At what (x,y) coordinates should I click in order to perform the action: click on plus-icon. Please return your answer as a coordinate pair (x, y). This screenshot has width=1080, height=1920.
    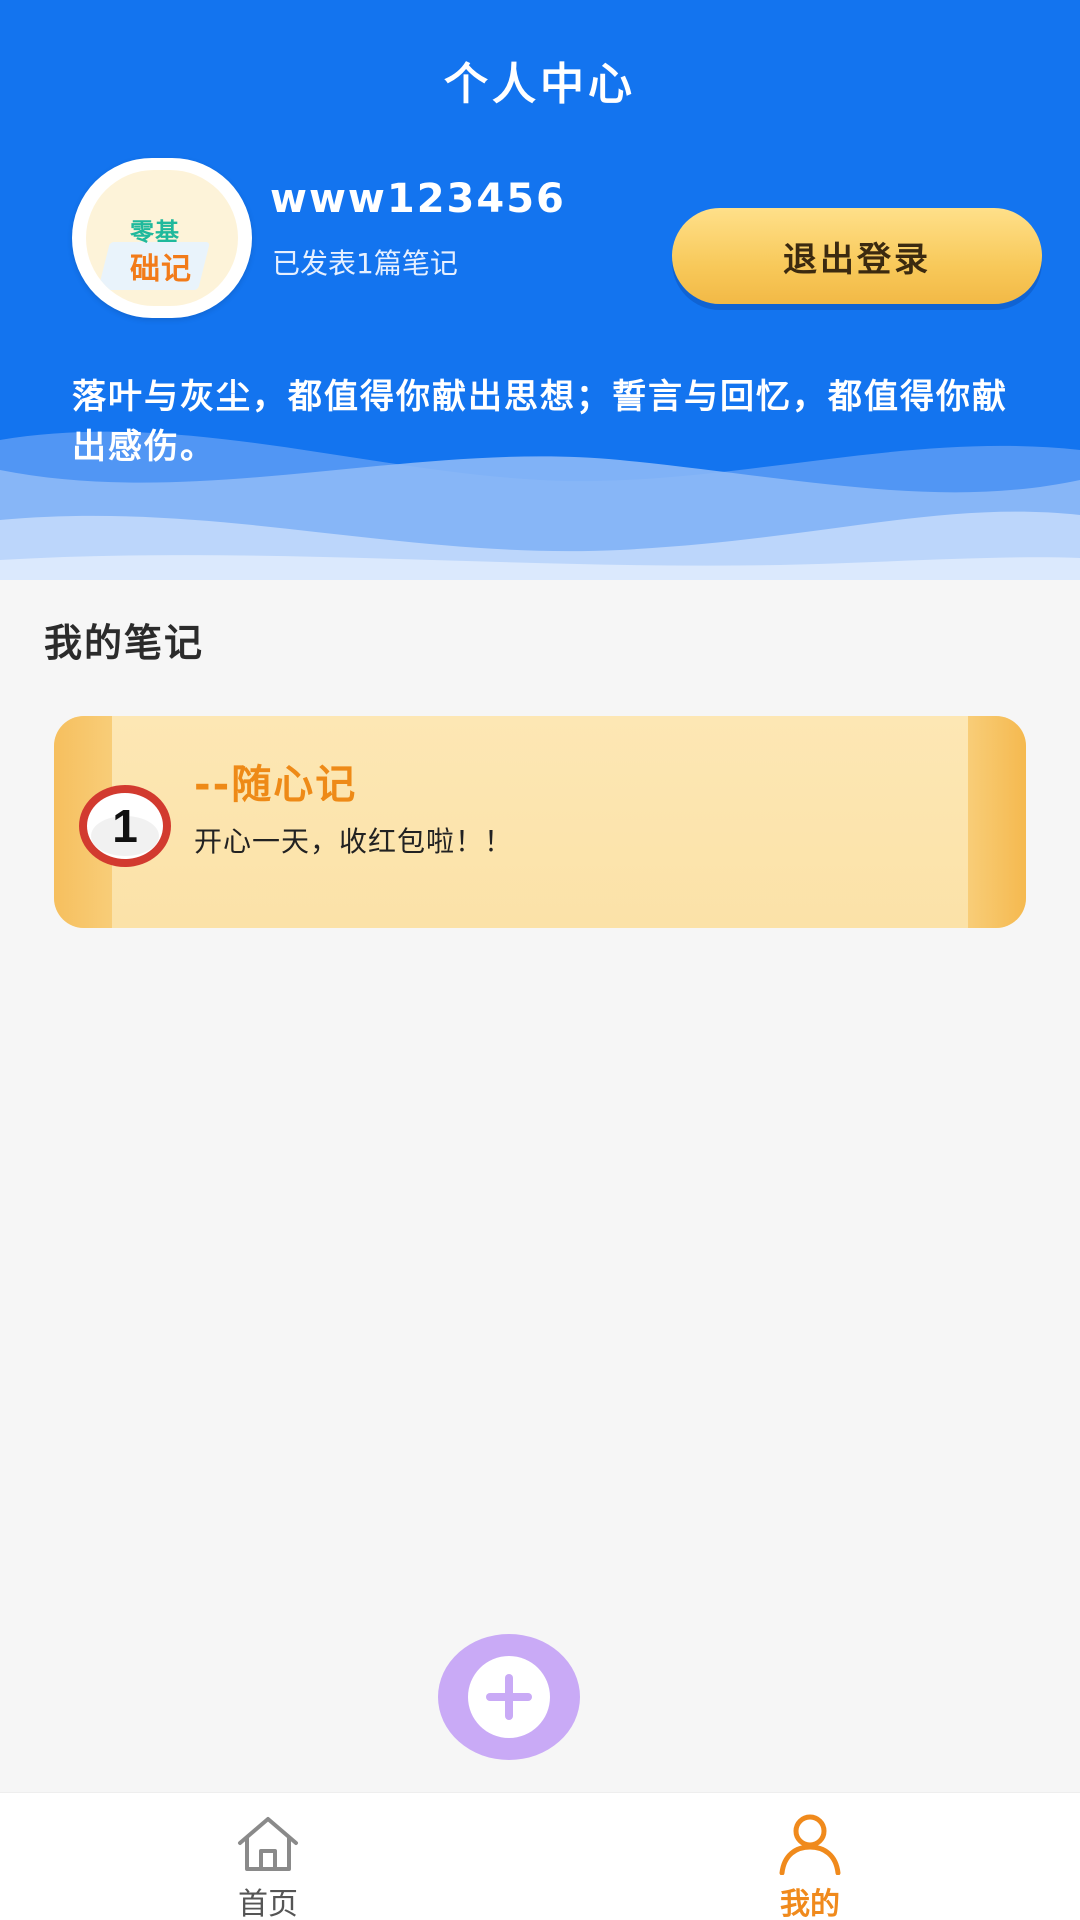
    Looking at the image, I should click on (509, 1697).